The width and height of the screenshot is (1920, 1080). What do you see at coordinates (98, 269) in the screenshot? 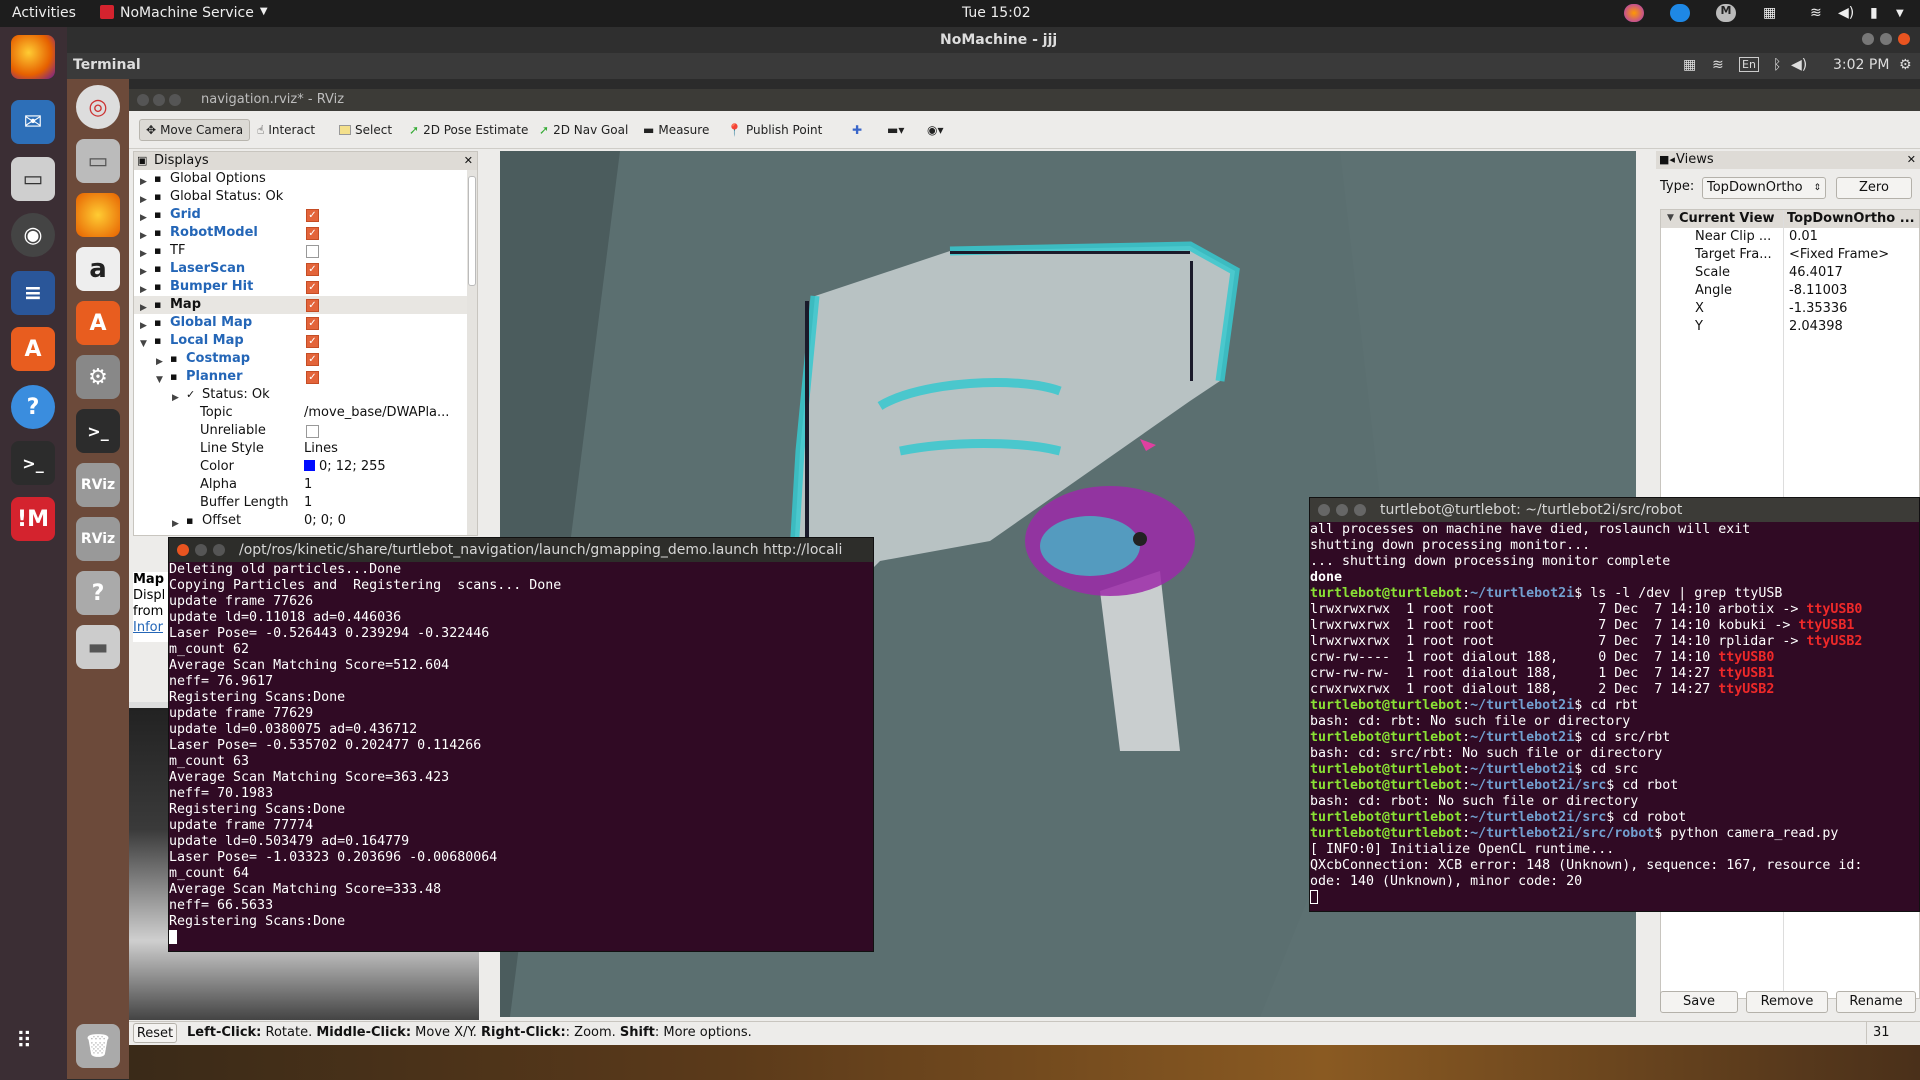
I see `amazon-icon: a` at bounding box center [98, 269].